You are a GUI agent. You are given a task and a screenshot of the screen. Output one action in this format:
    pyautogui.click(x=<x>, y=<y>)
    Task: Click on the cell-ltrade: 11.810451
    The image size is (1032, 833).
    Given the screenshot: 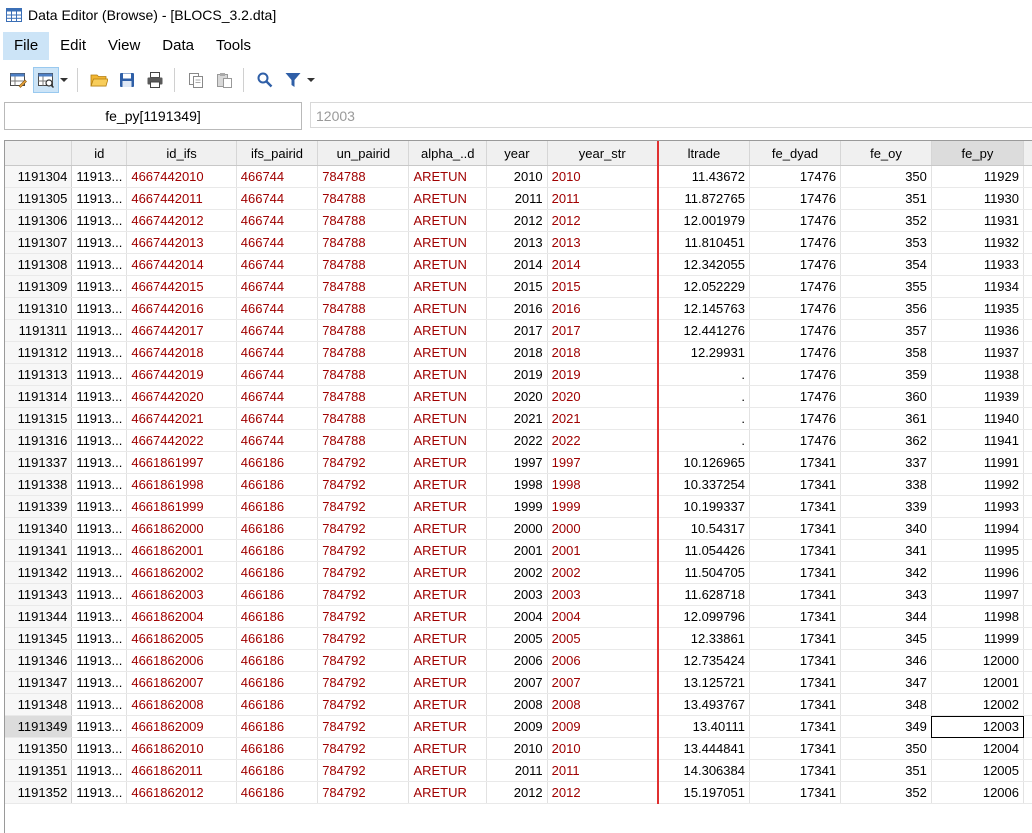 What is the action you would take?
    pyautogui.click(x=704, y=243)
    